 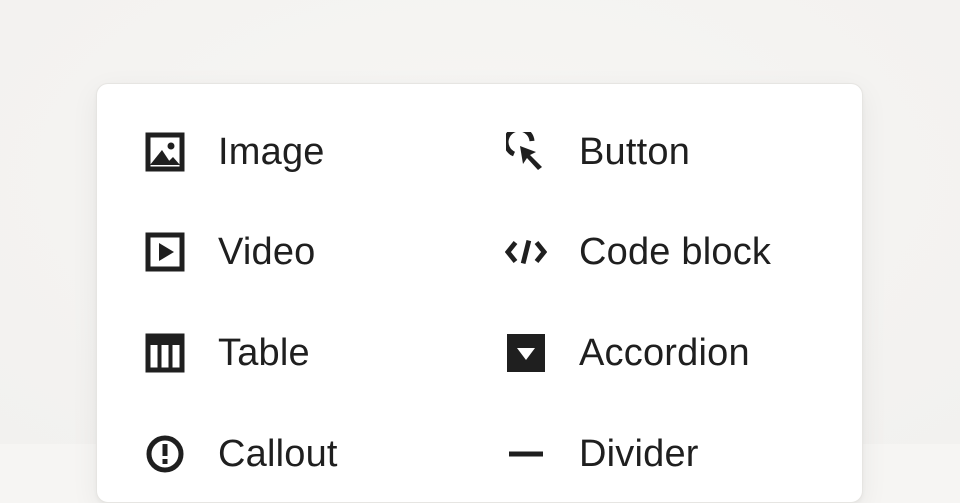 What do you see at coordinates (278, 454) in the screenshot?
I see `menu-item-label: Callout` at bounding box center [278, 454].